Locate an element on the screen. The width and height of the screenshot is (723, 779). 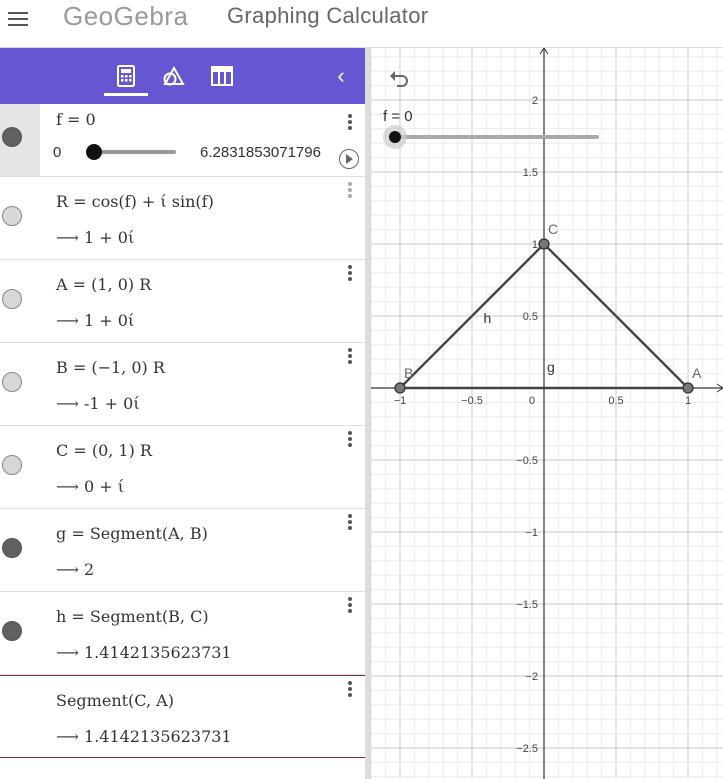
list-item: g = Segment(A, B) ⟶ 2 is located at coordinates (182, 550).